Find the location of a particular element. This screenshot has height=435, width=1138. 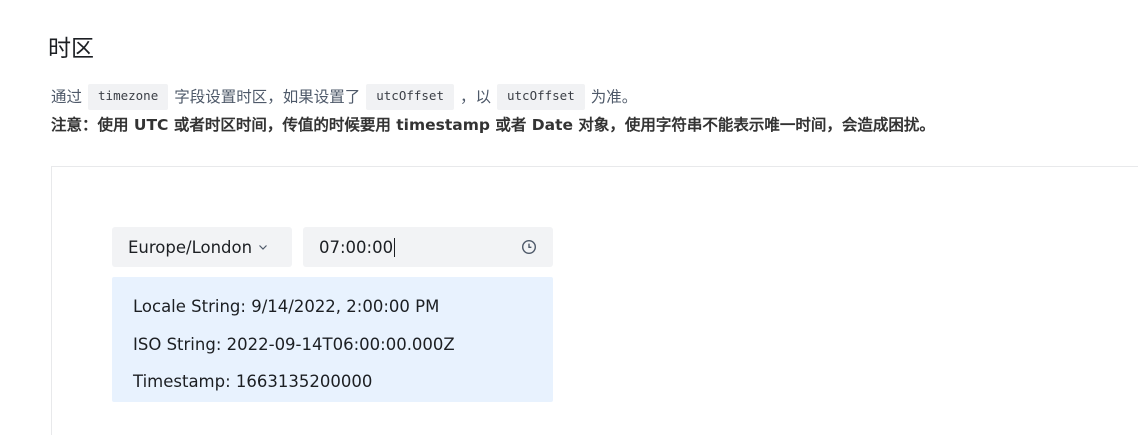

timestamp: Timestamp: 1663135200000 is located at coordinates (253, 381).